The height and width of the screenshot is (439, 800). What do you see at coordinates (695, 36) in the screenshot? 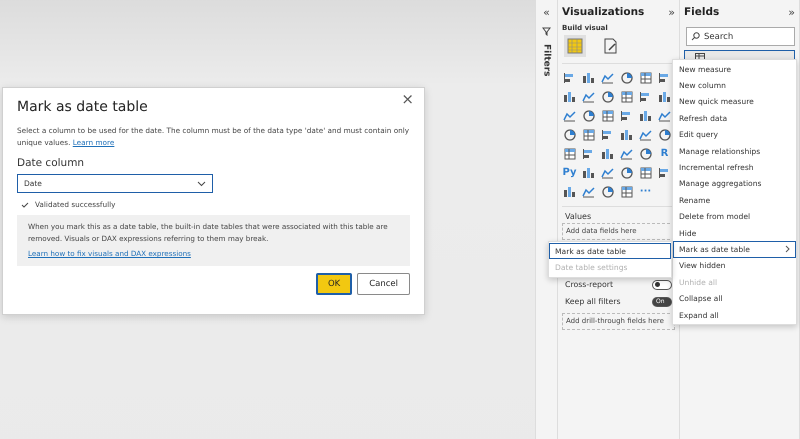
I see `search-icon` at bounding box center [695, 36].